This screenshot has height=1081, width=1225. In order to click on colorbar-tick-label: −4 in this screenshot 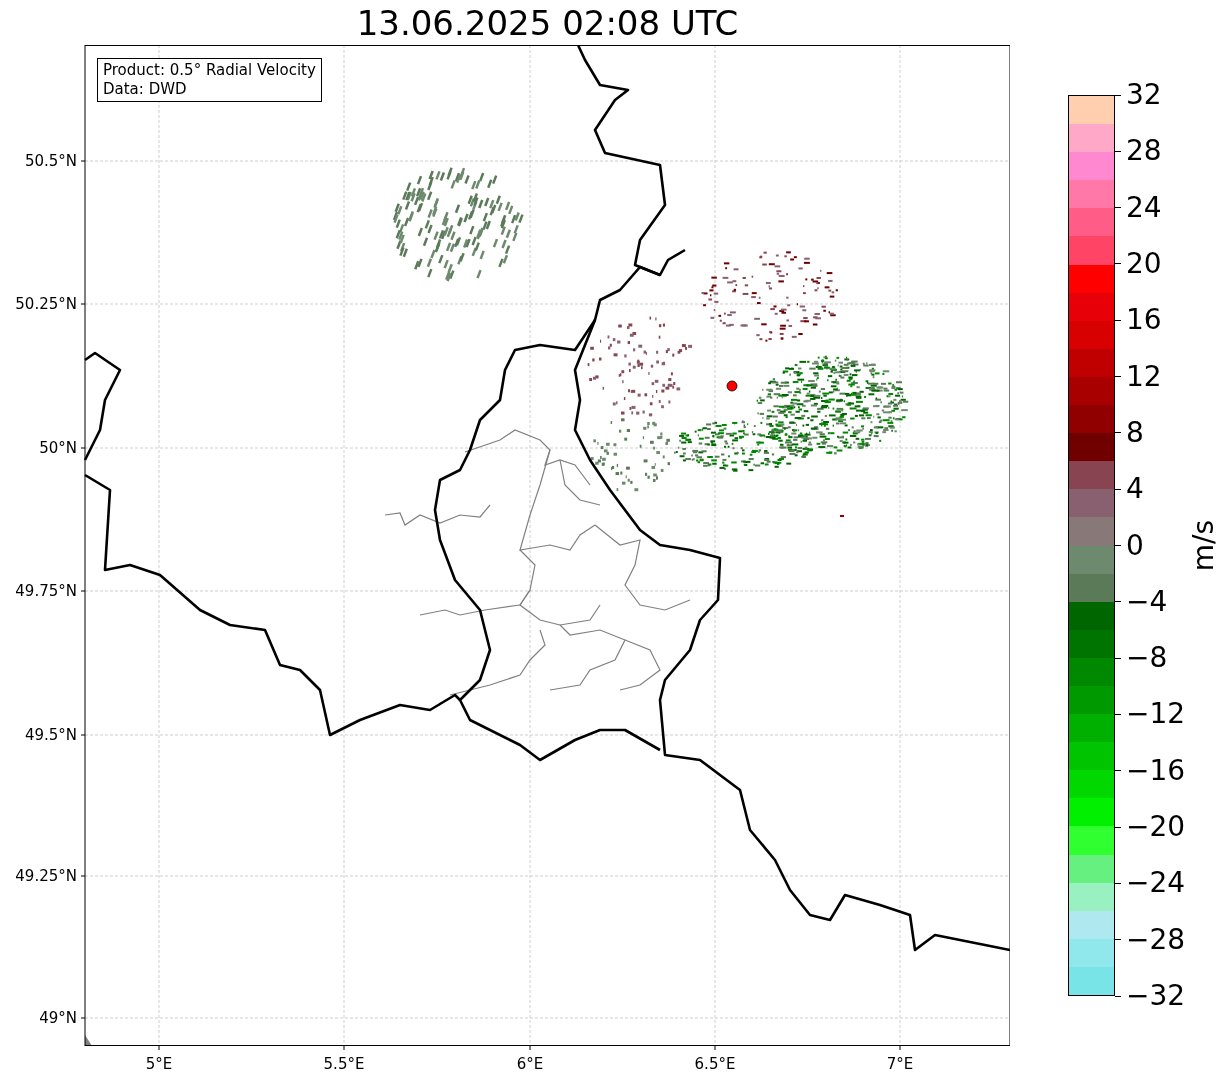, I will do `click(1147, 601)`.